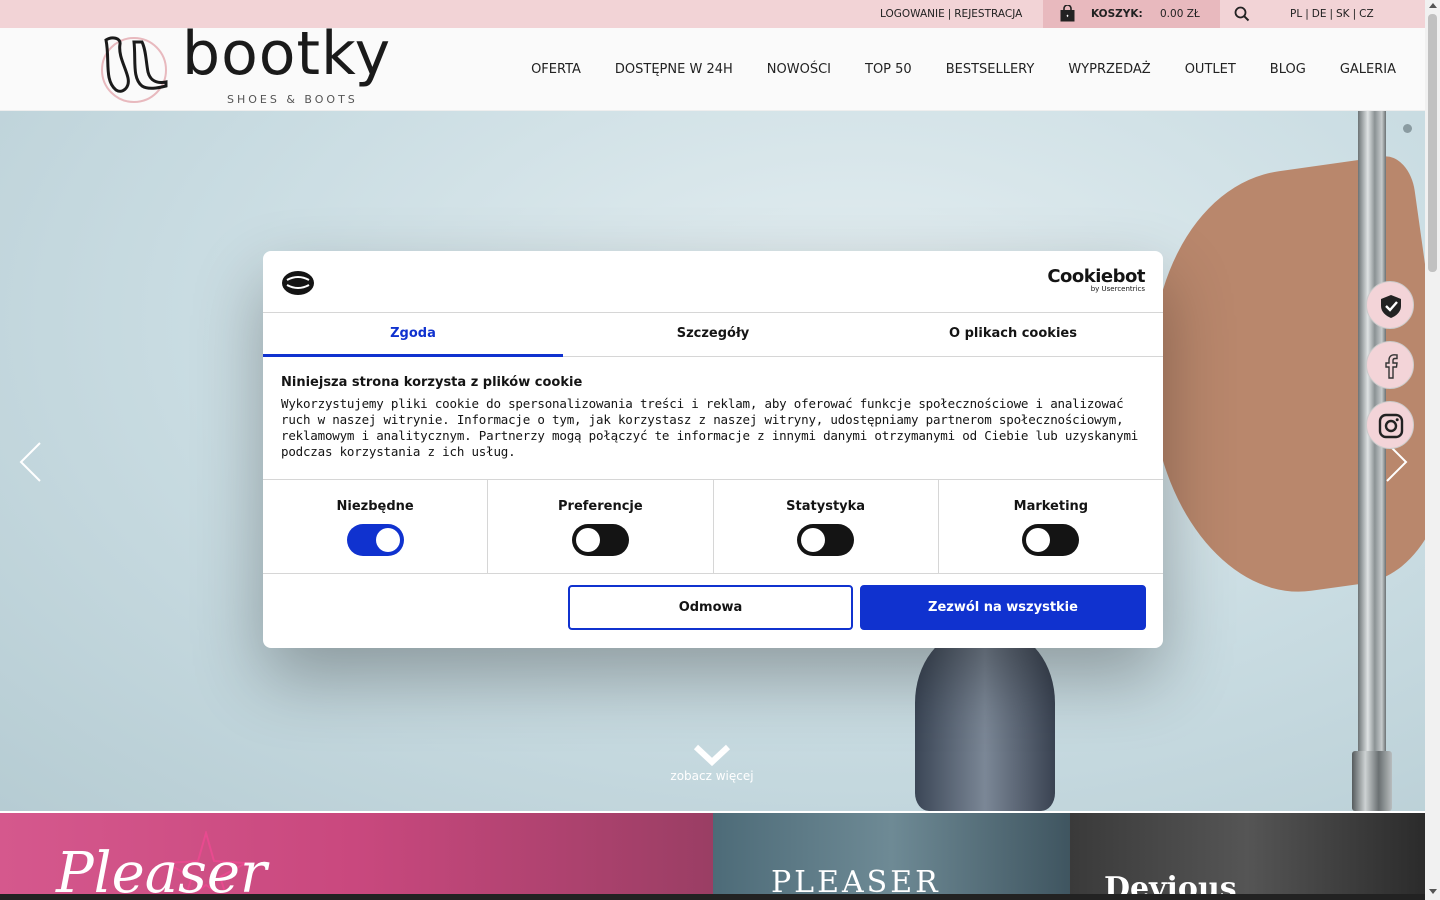 Image resolution: width=1440 pixels, height=900 pixels. Describe the element at coordinates (985, 721) in the screenshot. I see `hero-boot-image` at that location.